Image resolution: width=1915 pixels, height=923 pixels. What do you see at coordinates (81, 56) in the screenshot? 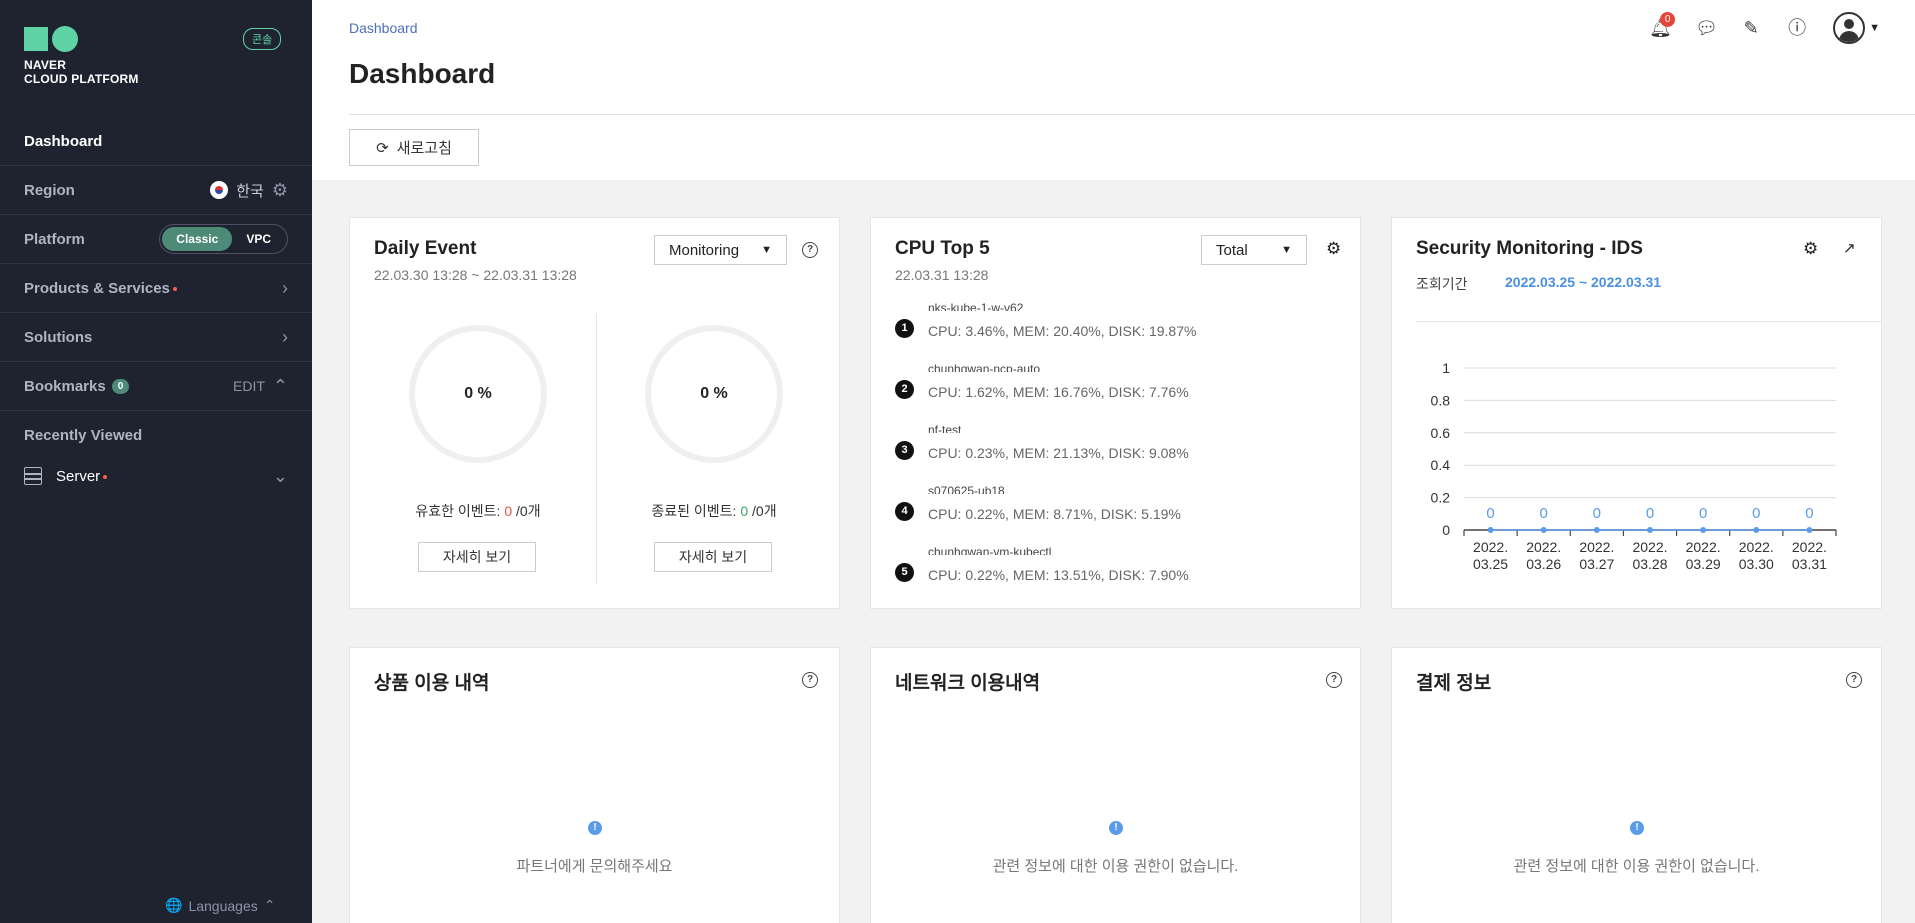
I see `naver-cloud-logo: NAVER CLOUD PLATFORM` at bounding box center [81, 56].